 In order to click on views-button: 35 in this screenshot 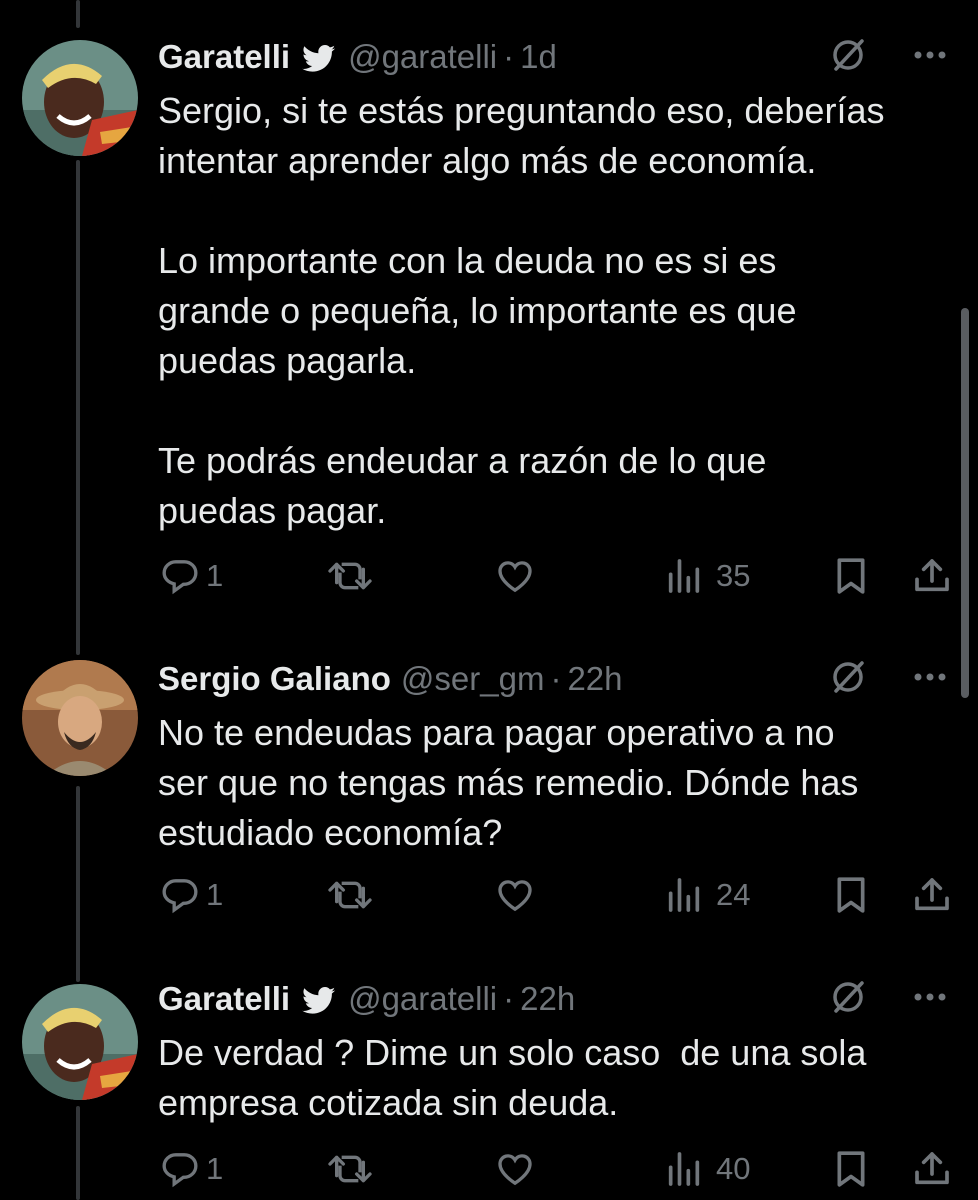, I will do `click(707, 576)`.